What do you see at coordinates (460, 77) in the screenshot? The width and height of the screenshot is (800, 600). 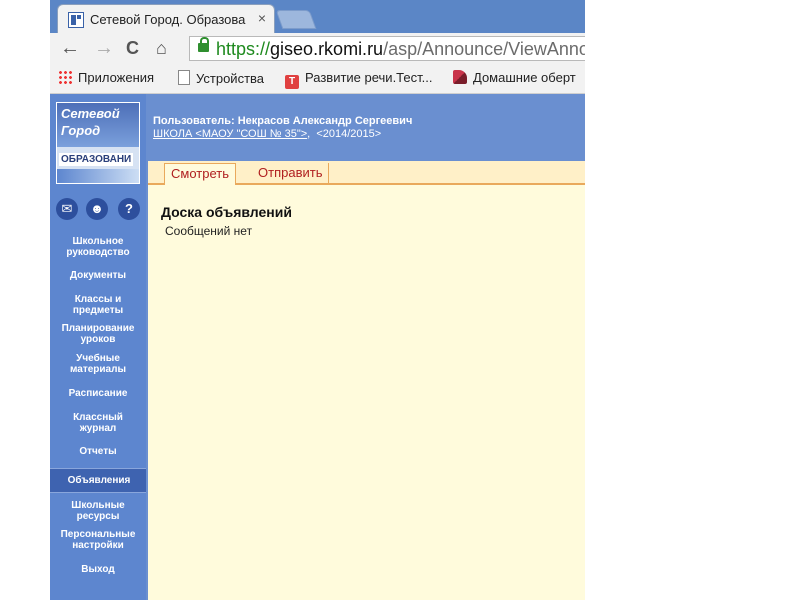 I see `shoe-icon` at bounding box center [460, 77].